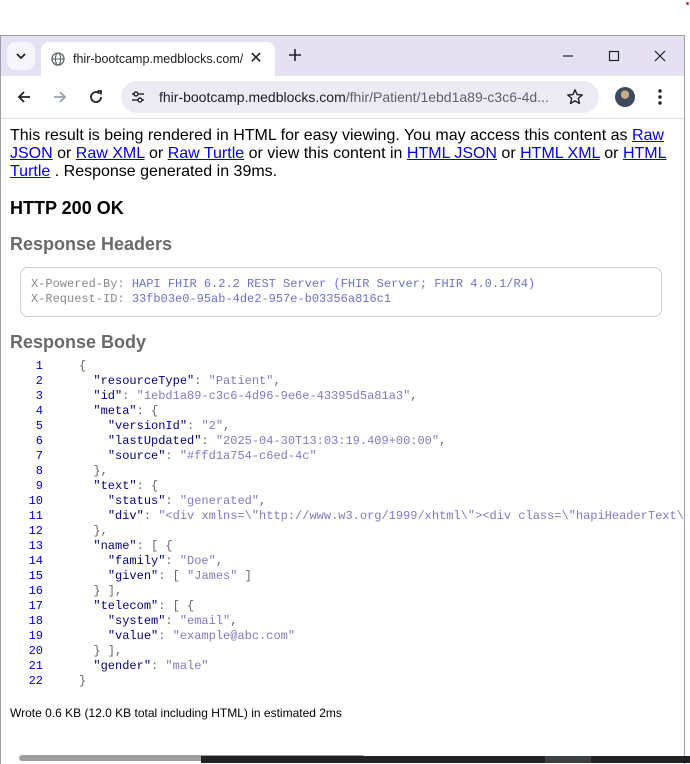 This screenshot has width=690, height=764. Describe the element at coordinates (342, 606) in the screenshot. I see `code-line: 17 "telecom": [ {` at that location.